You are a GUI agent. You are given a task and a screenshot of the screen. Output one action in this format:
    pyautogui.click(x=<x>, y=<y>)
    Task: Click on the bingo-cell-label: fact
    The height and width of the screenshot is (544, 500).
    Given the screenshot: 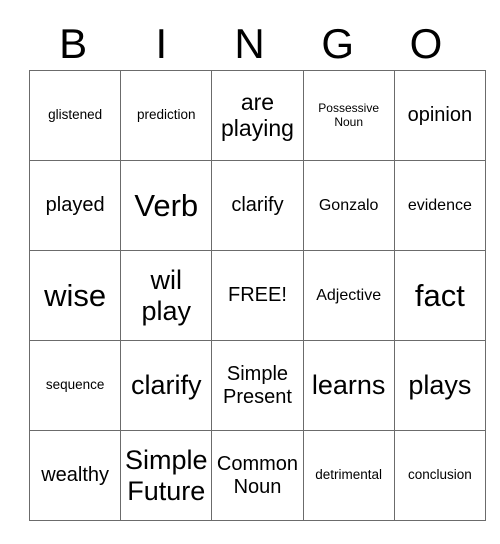 What is the action you would take?
    pyautogui.click(x=439, y=295)
    